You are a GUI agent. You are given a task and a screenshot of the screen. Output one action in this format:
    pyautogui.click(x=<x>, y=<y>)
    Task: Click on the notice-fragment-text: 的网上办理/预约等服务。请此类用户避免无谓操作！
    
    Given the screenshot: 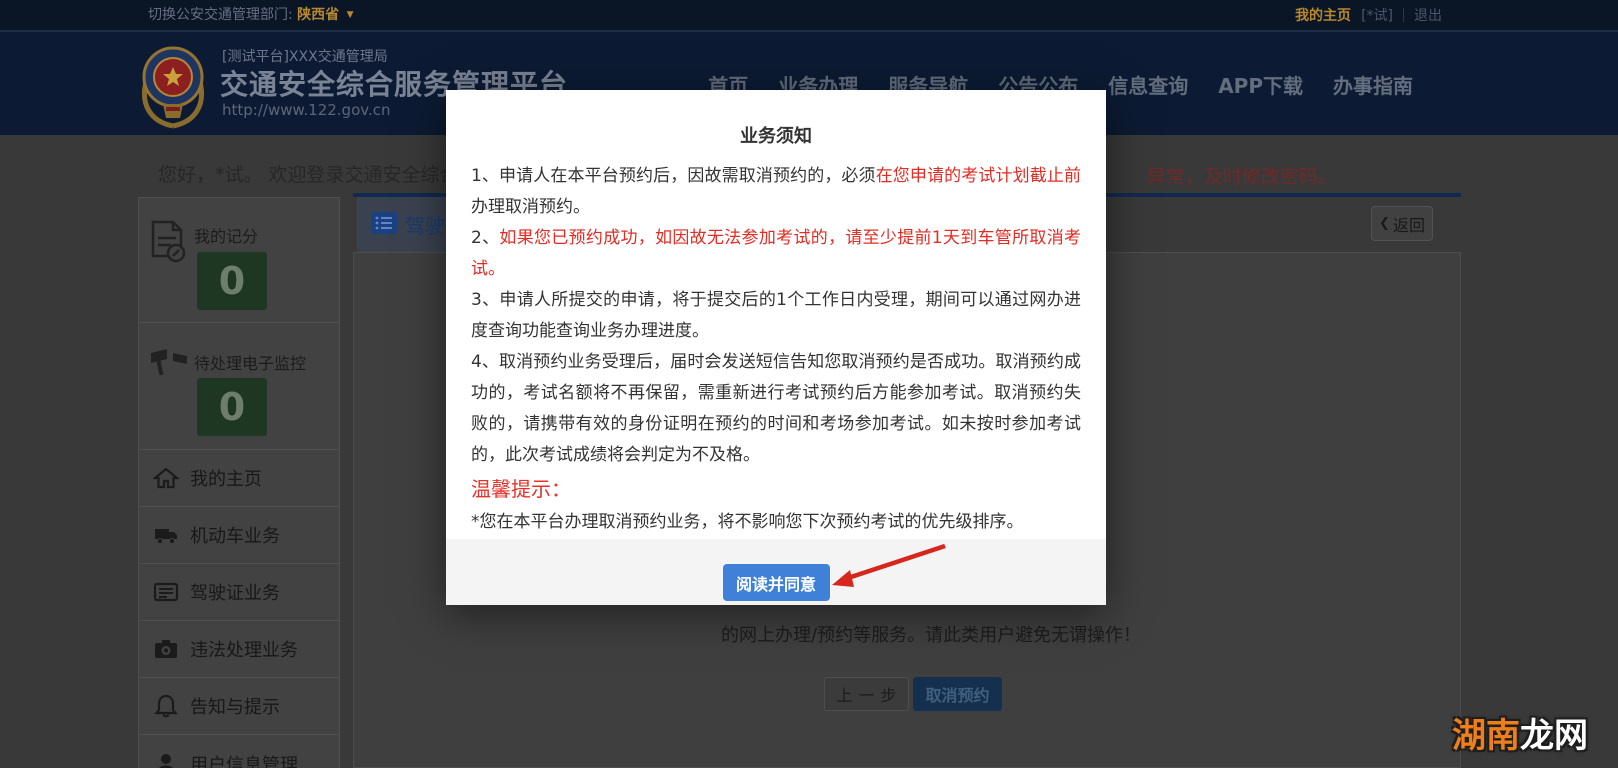 What is the action you would take?
    pyautogui.click(x=931, y=635)
    